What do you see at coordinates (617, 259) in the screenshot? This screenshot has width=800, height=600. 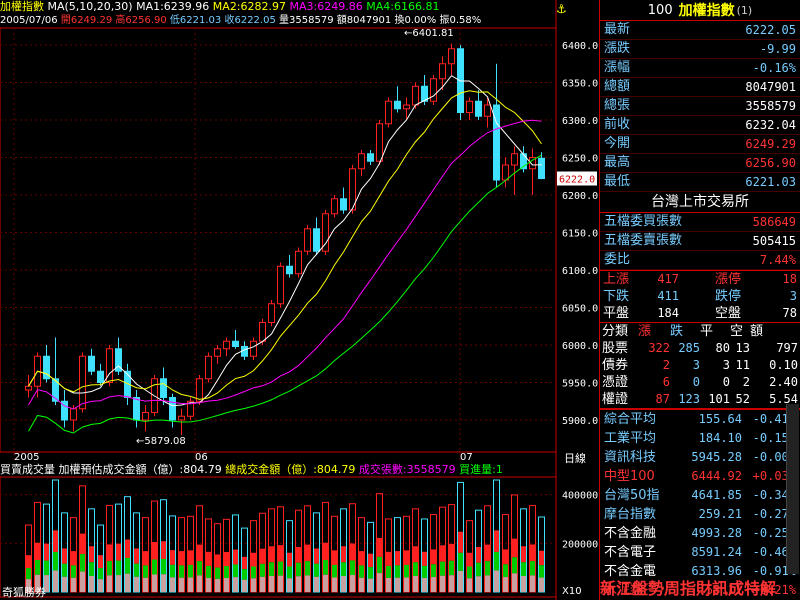 I see `exchange-label: 委比` at bounding box center [617, 259].